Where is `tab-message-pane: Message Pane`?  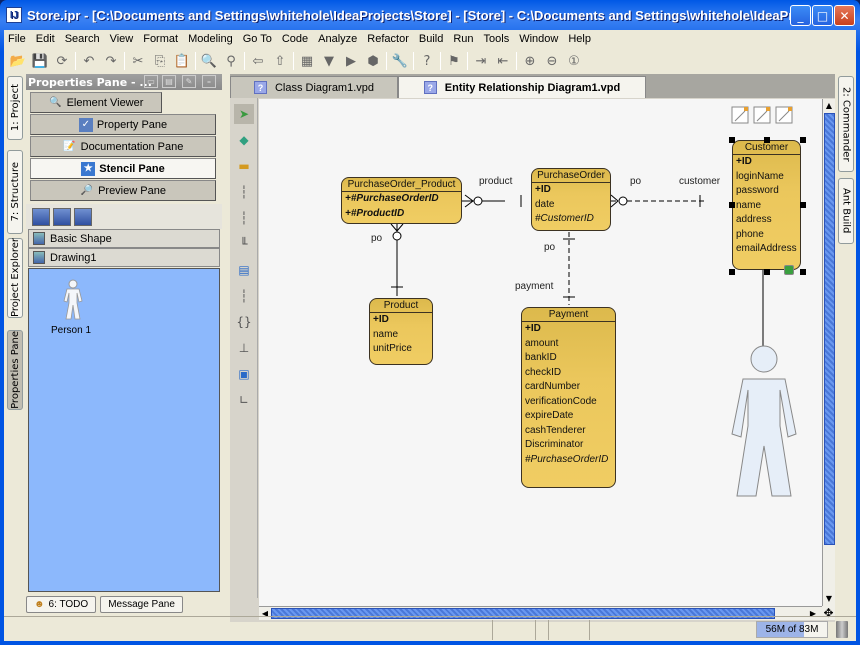 tab-message-pane: Message Pane is located at coordinates (141, 604).